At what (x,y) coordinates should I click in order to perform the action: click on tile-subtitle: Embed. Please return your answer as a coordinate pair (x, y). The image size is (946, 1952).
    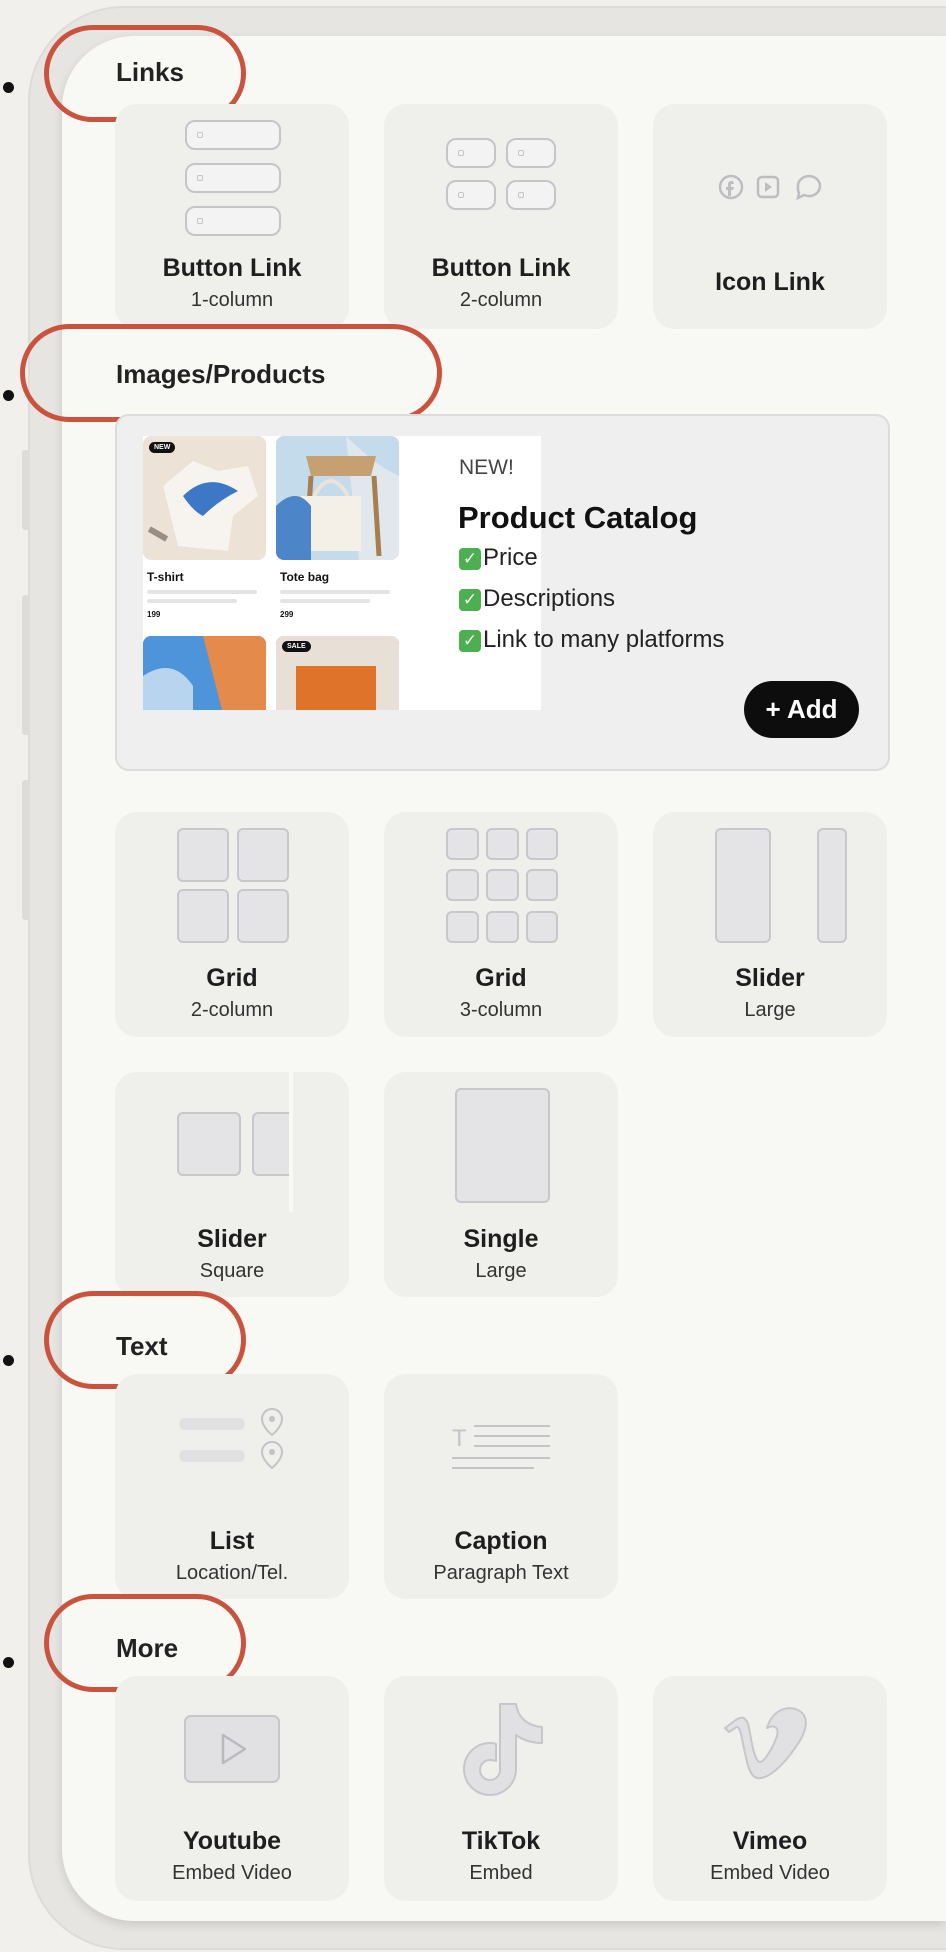
    Looking at the image, I should click on (501, 1873).